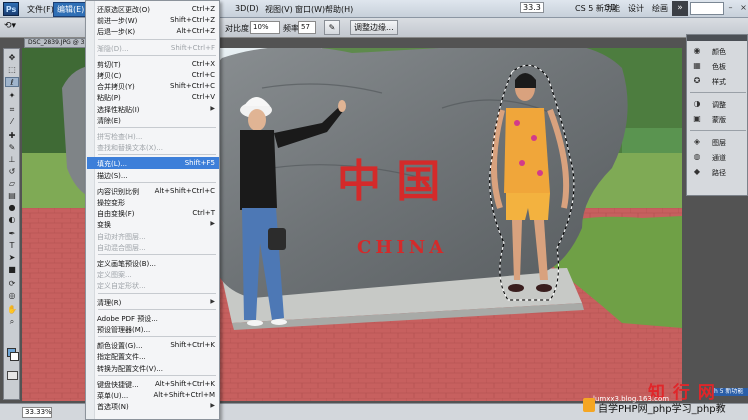  What do you see at coordinates (153, 97) in the screenshot?
I see `edit-menu-item: 粘贴(P) Ctrl+V` at bounding box center [153, 97].